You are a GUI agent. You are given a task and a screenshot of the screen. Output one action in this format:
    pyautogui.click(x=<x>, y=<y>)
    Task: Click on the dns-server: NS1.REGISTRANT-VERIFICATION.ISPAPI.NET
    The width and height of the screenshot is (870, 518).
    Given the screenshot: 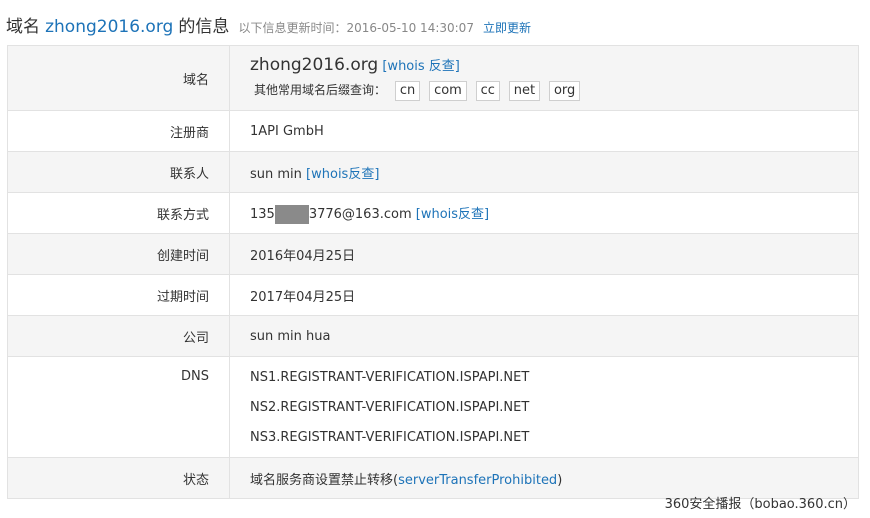 What is the action you would take?
    pyautogui.click(x=390, y=377)
    